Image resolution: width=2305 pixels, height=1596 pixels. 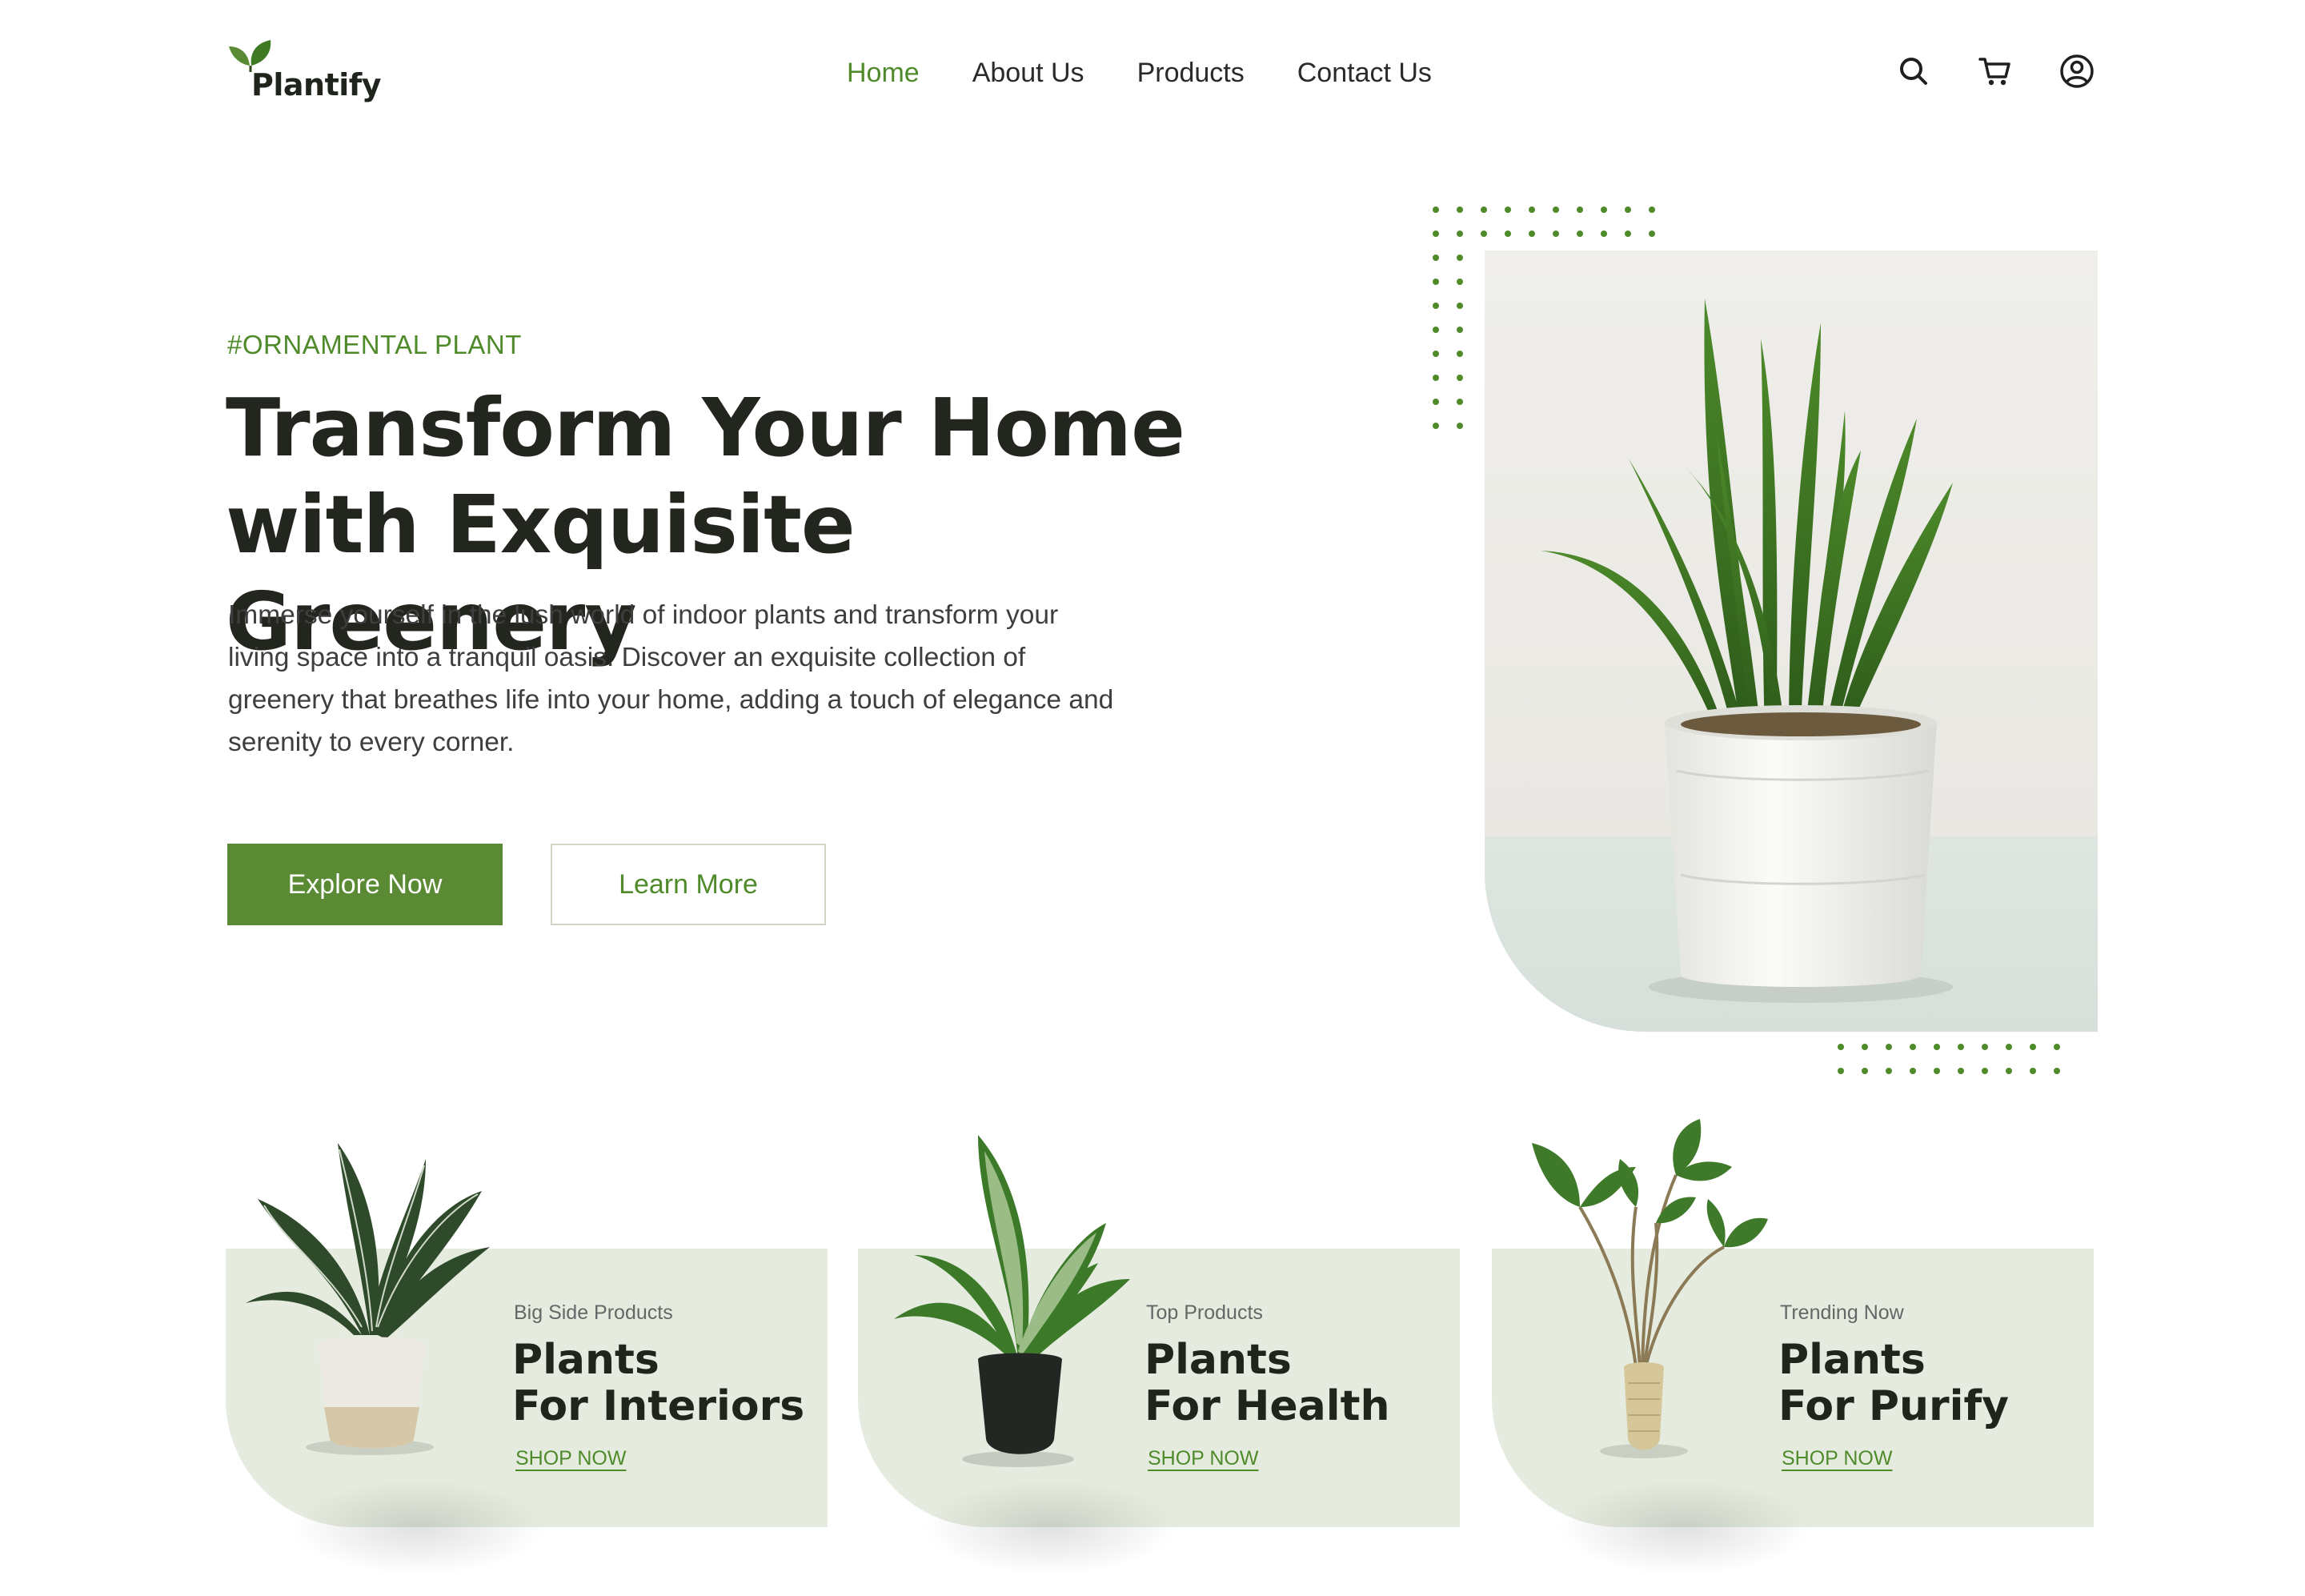 What do you see at coordinates (1913, 71) in the screenshot?
I see `search-icon` at bounding box center [1913, 71].